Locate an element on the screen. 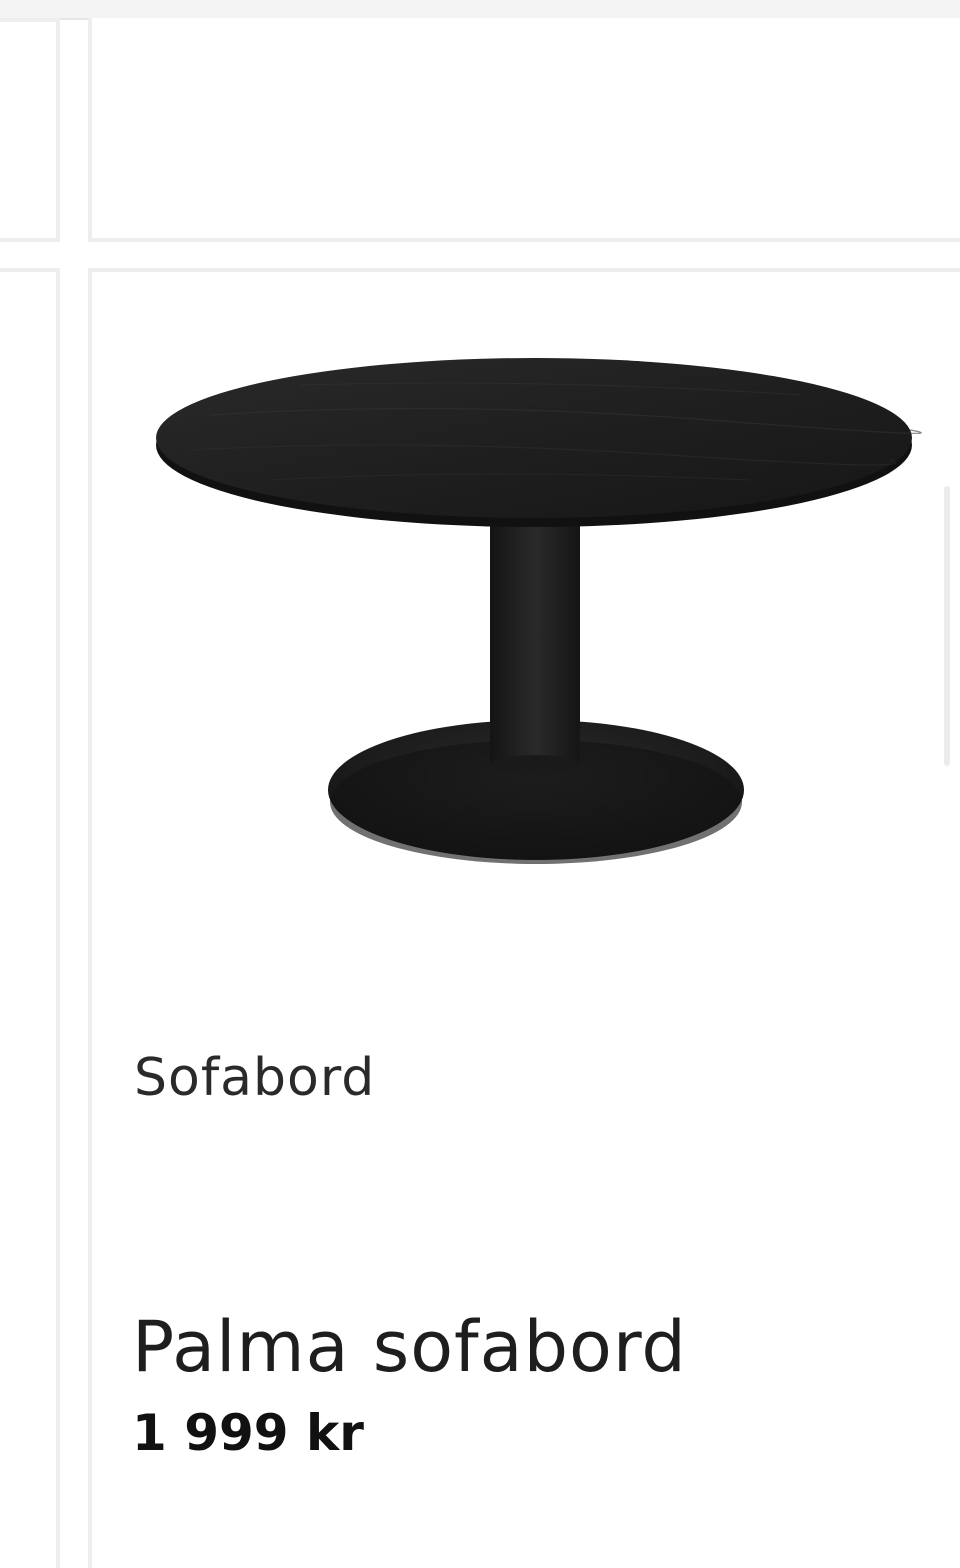 This screenshot has height=1568, width=960. adjacent-product-card-top is located at coordinates (30, 130).